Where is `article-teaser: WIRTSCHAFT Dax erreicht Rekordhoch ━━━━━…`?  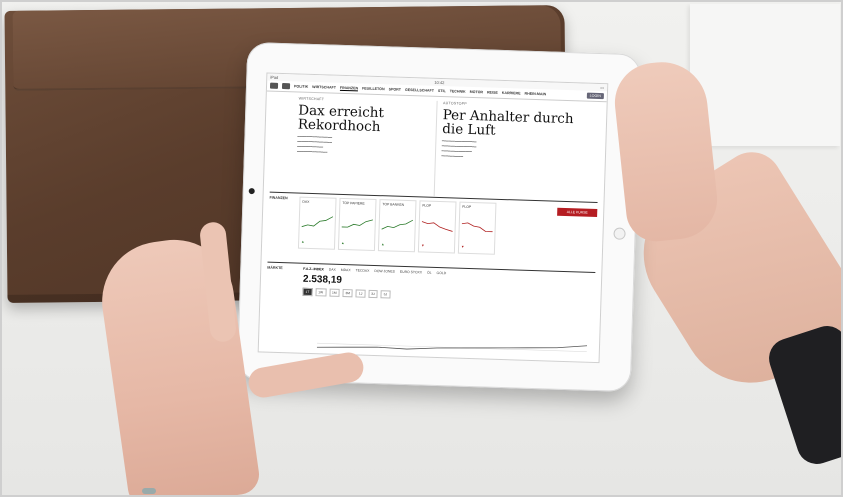
article-teaser: WIRTSCHAFT Dax erreicht Rekordhoch ━━━━━… is located at coordinates (363, 146).